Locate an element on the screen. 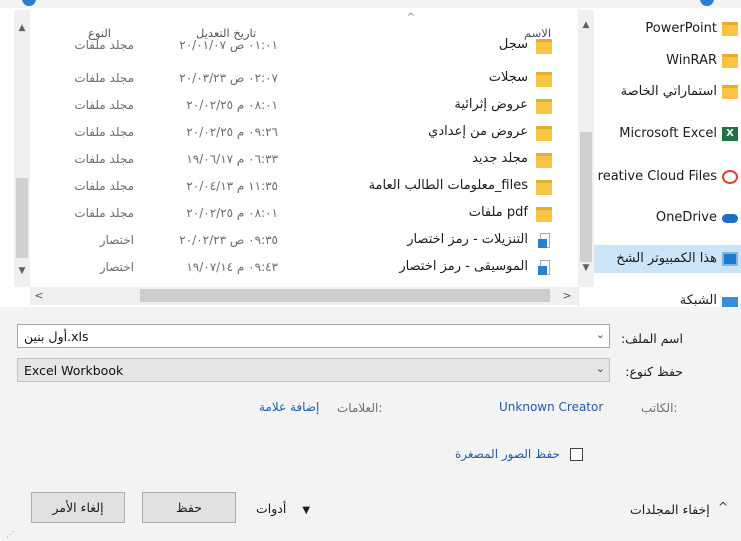 The image size is (741, 541). file-name: سجل is located at coordinates (513, 44).